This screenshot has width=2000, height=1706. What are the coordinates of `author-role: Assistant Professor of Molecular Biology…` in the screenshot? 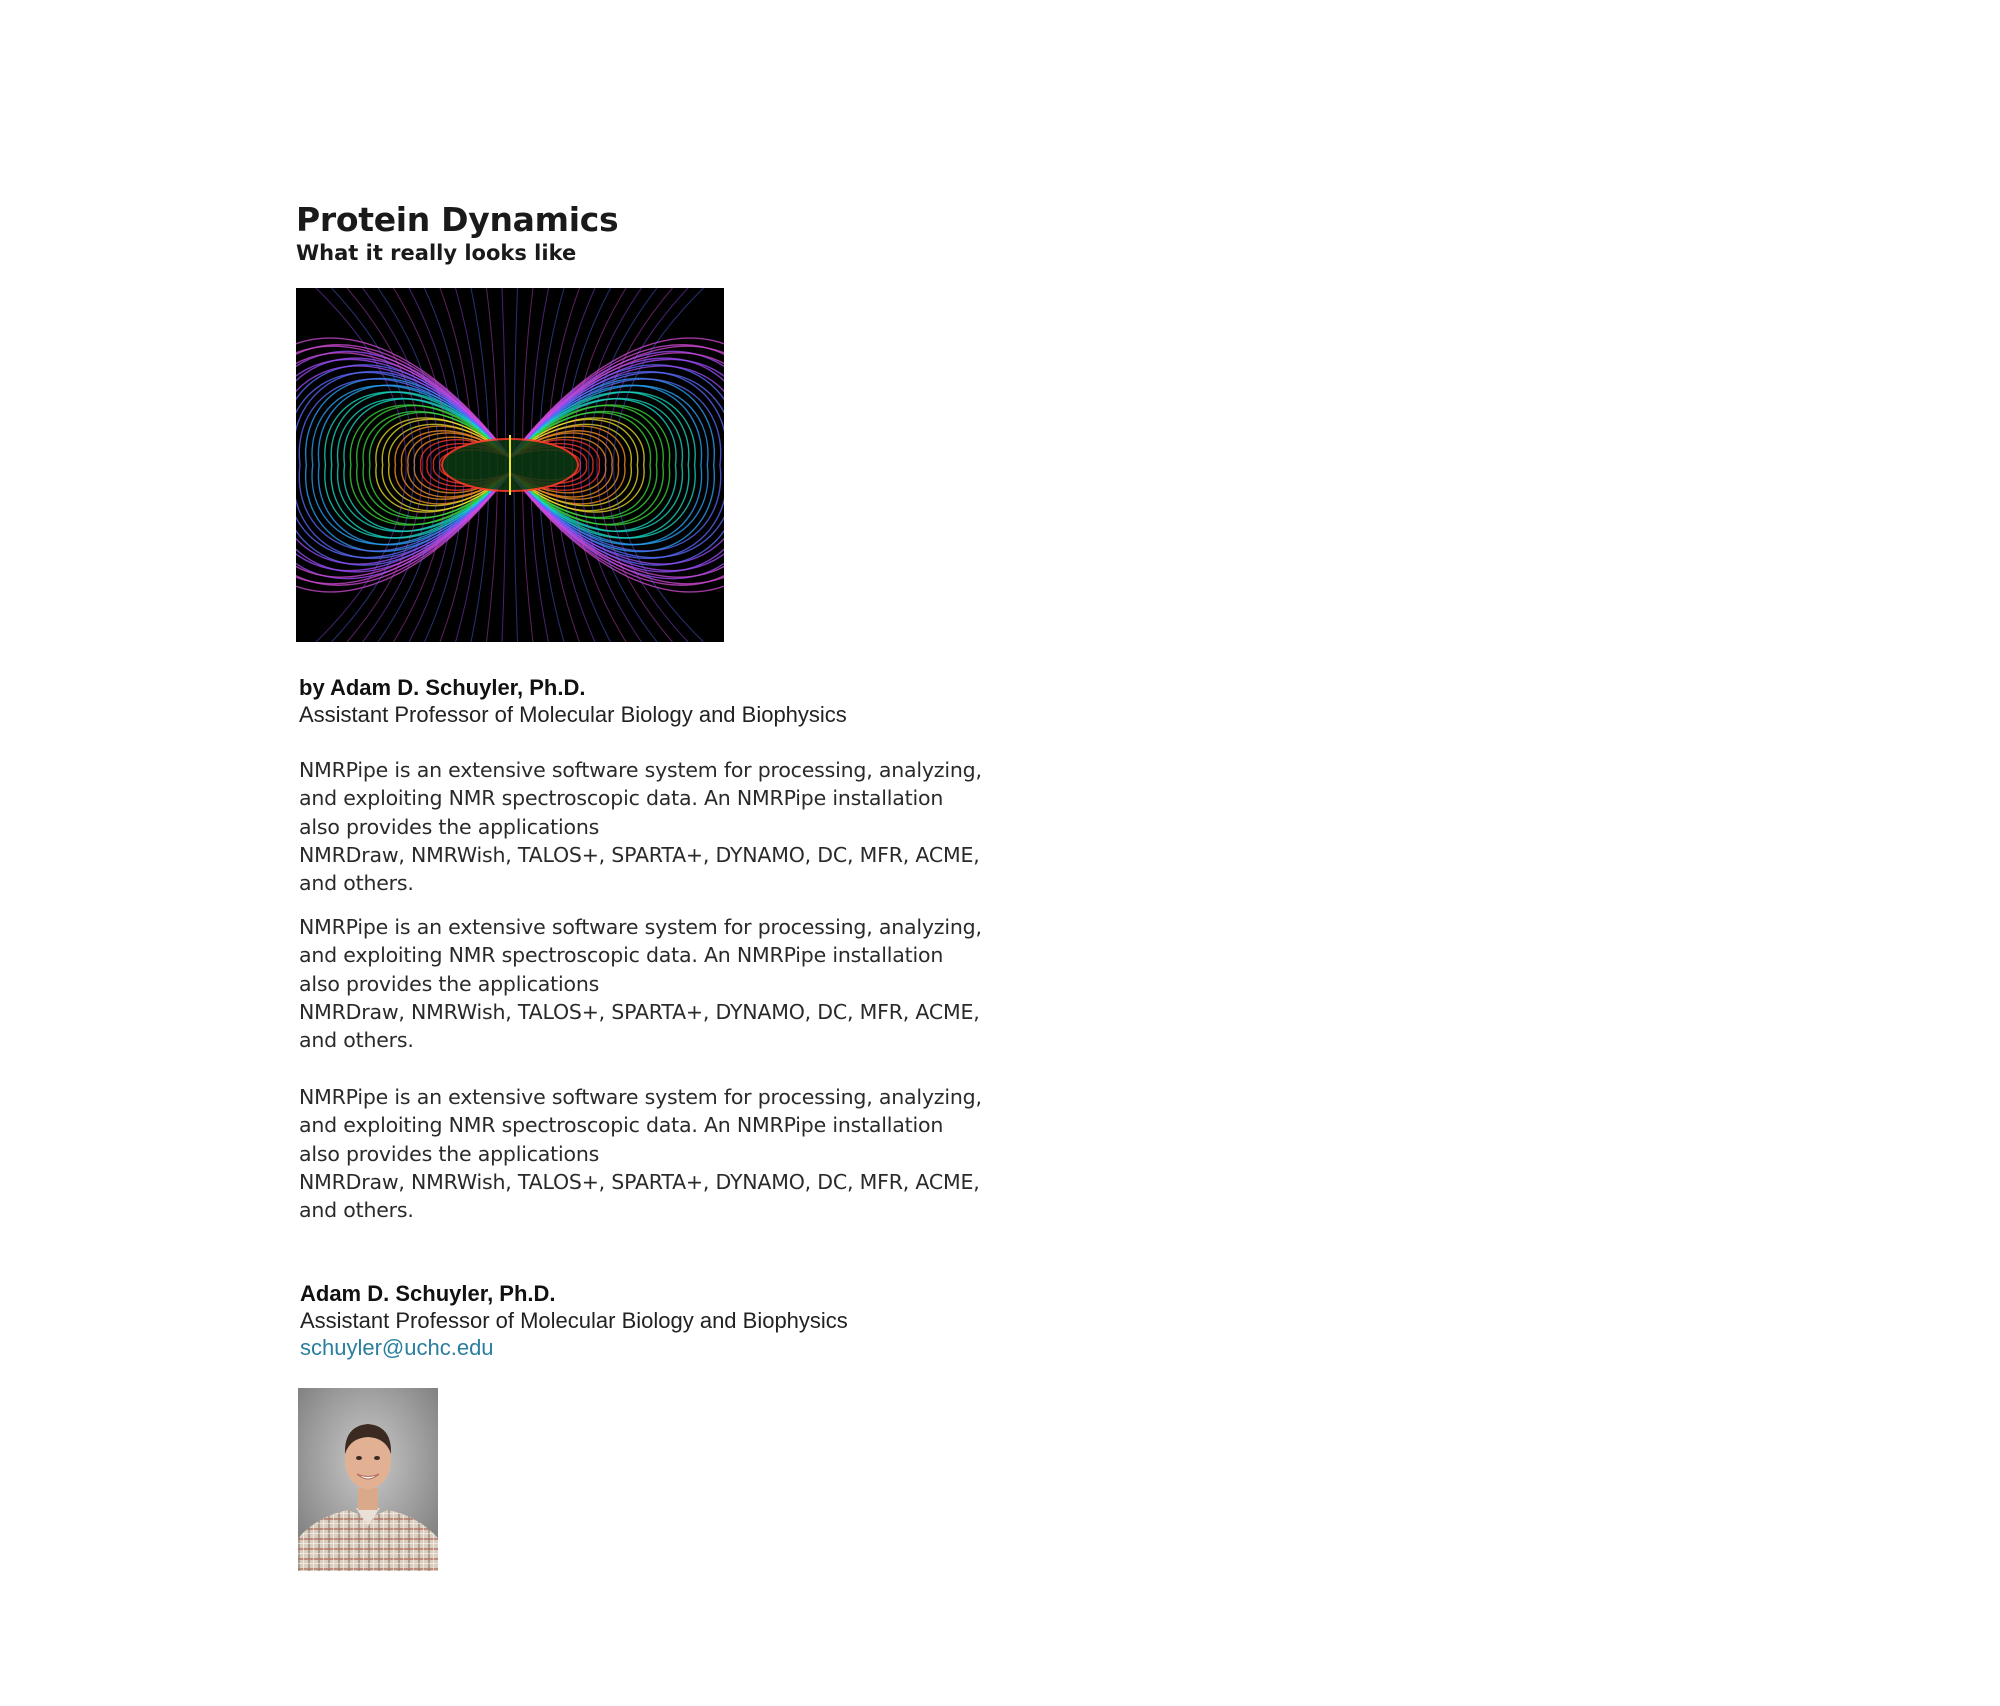 It's located at (574, 1320).